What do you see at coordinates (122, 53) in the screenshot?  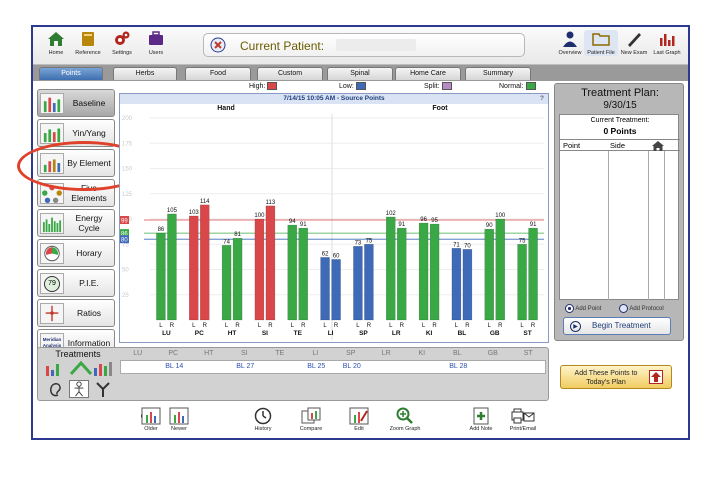 I see `settings-label: Settings` at bounding box center [122, 53].